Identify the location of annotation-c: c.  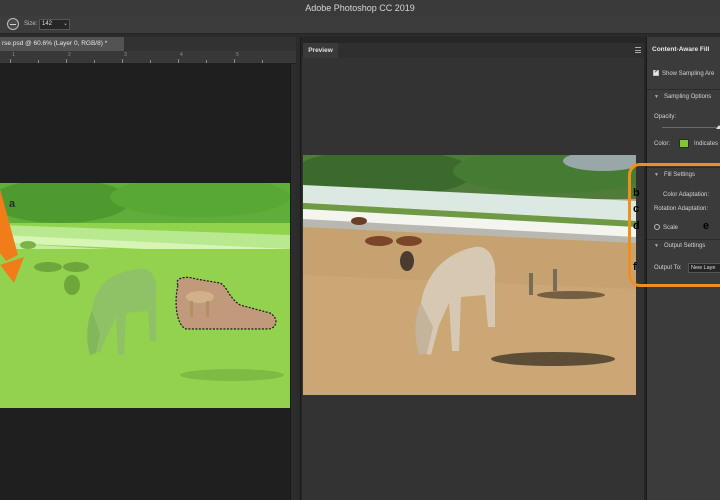
(636, 209).